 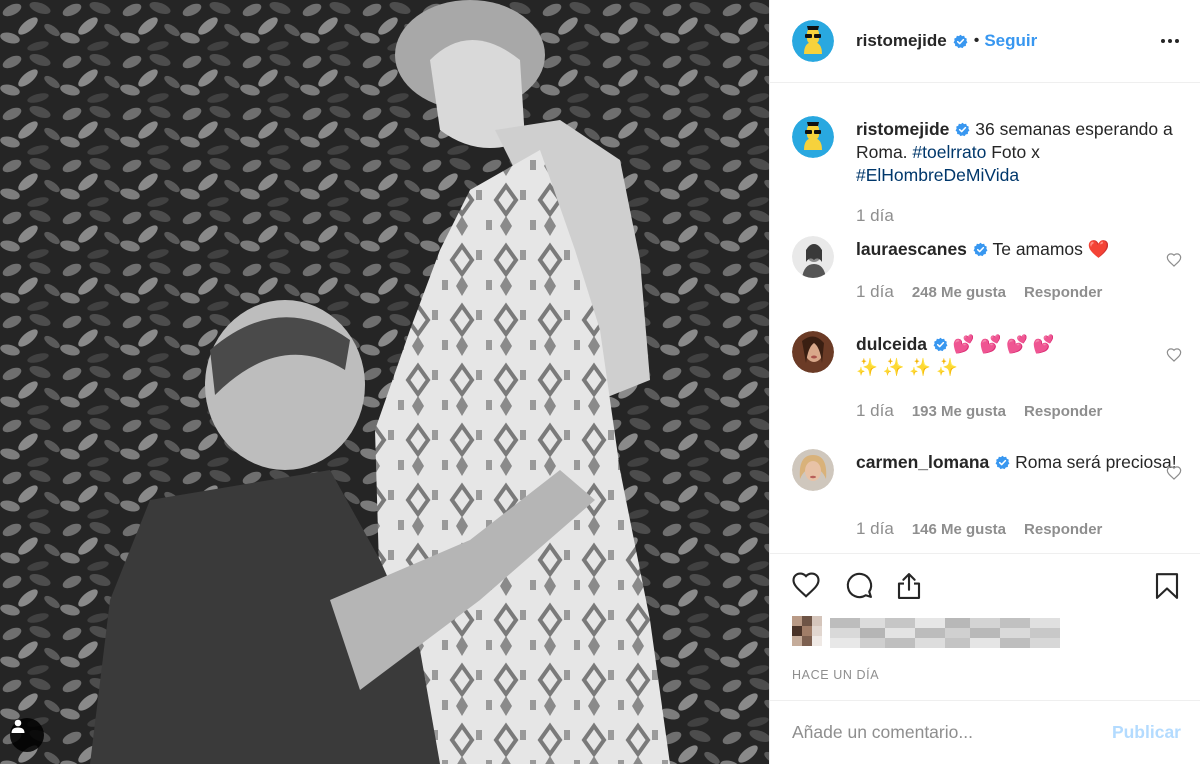 What do you see at coordinates (1170, 41) in the screenshot?
I see `more-dots-icon` at bounding box center [1170, 41].